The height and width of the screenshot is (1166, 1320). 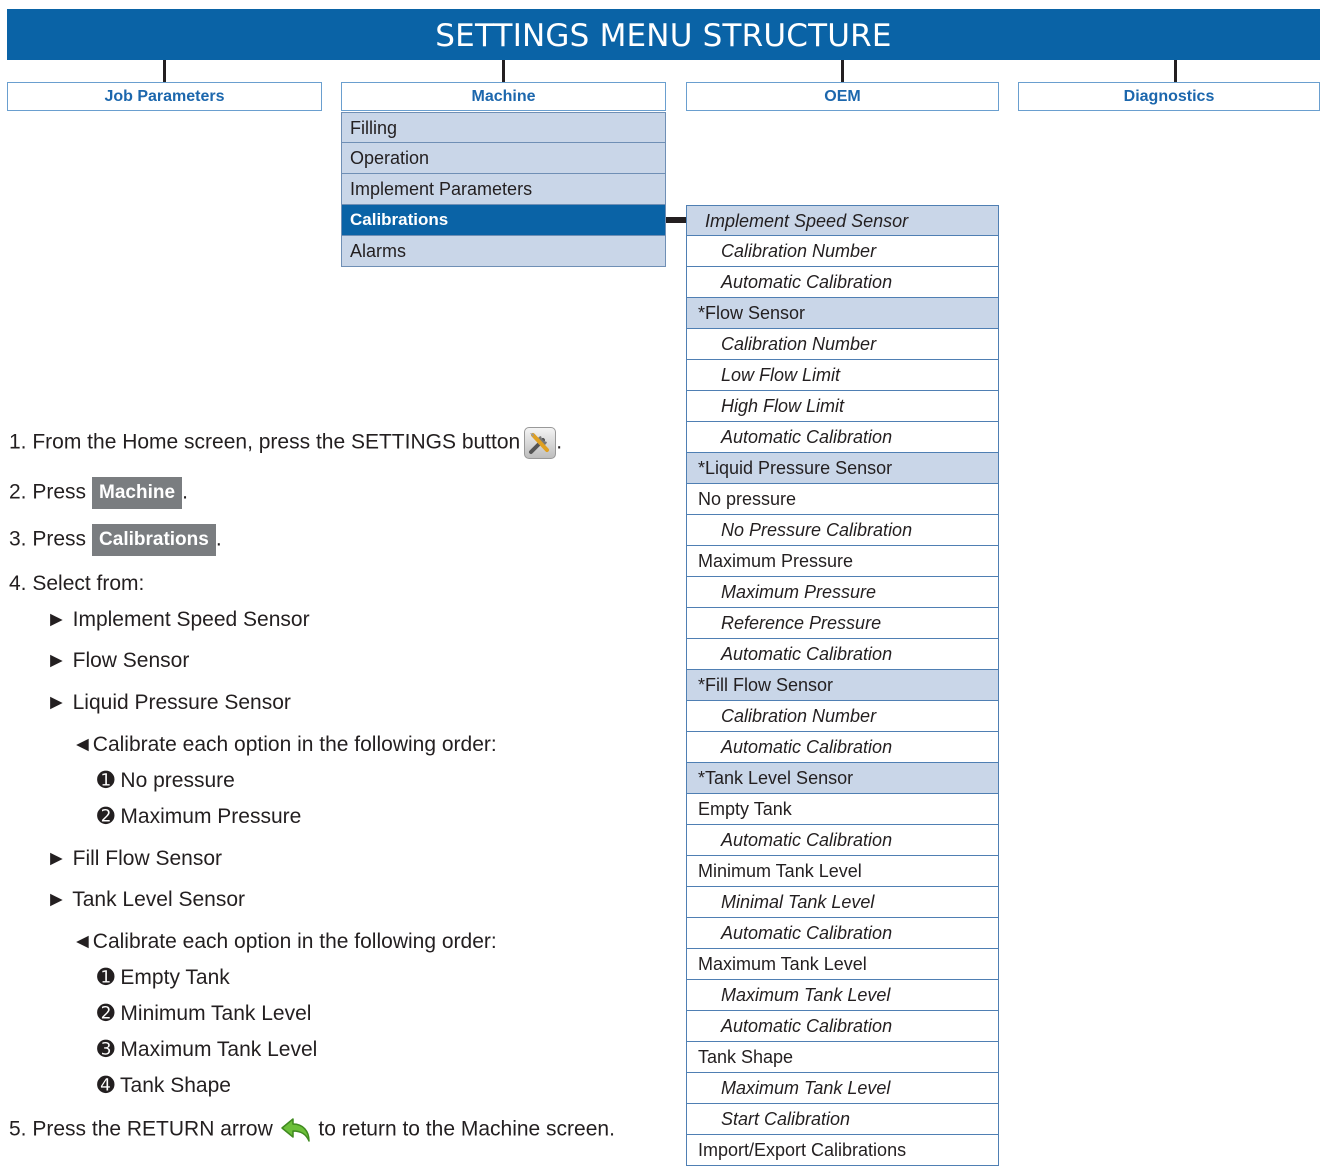 I want to click on step-3: 3. Press Calibrations., so click(x=115, y=540).